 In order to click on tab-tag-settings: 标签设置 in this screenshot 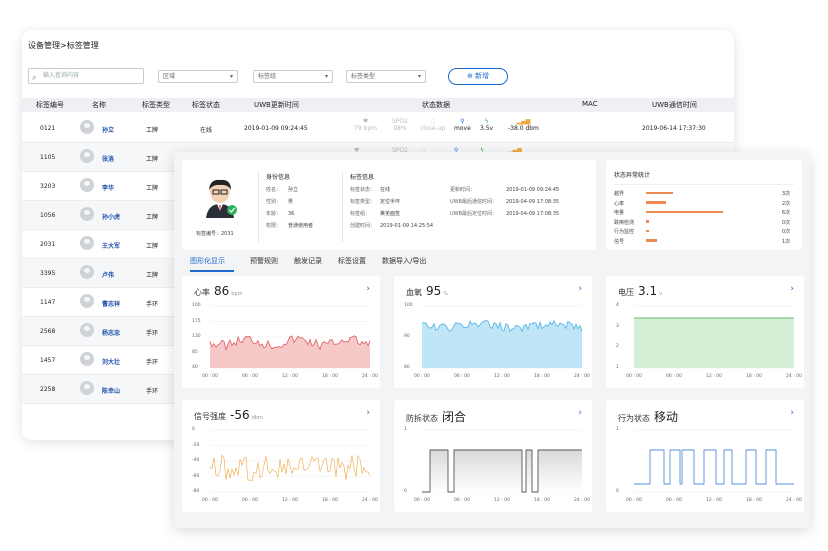, I will do `click(352, 261)`.